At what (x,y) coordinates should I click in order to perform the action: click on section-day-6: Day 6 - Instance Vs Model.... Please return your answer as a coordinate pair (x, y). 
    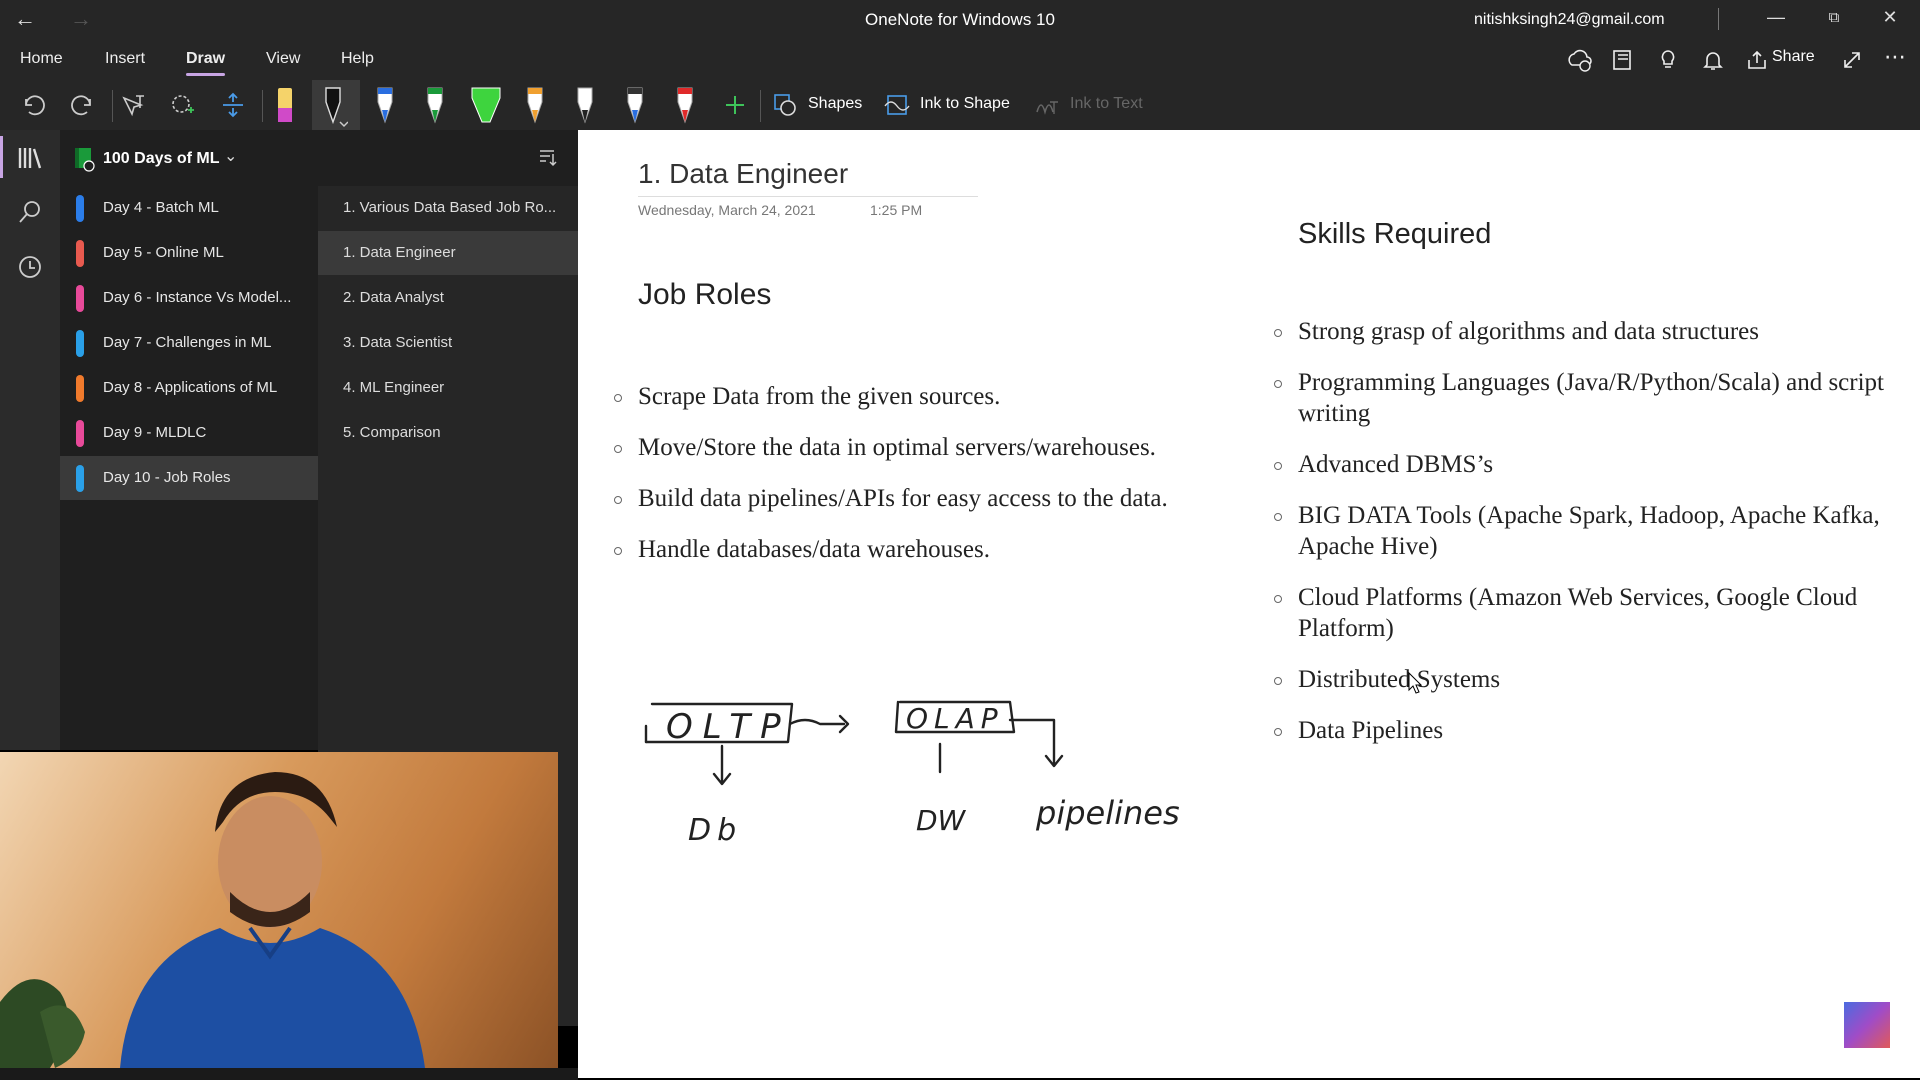
    Looking at the image, I should click on (189, 298).